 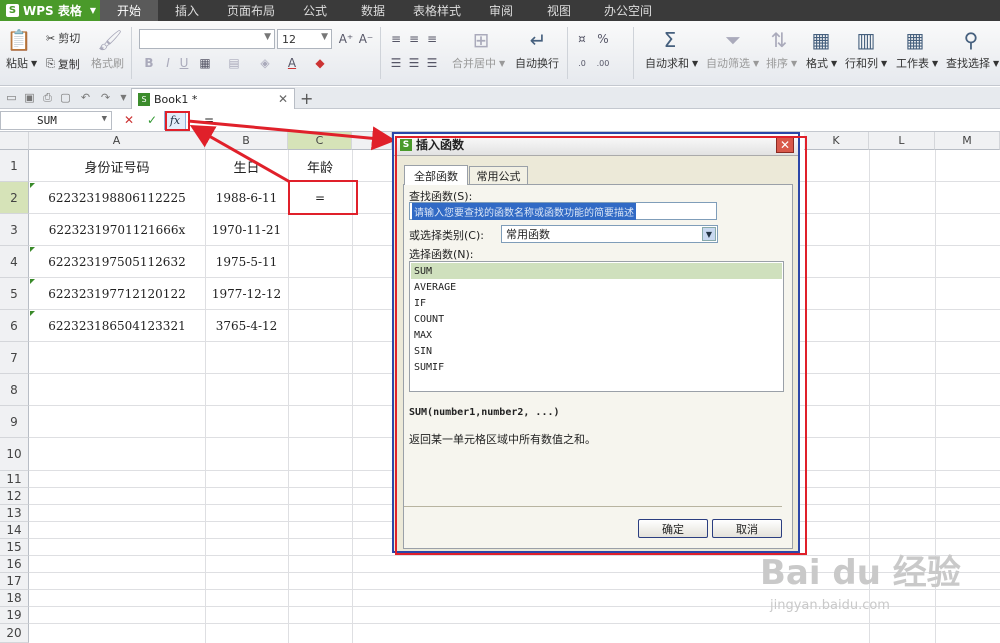 What do you see at coordinates (603, 63) in the screenshot?
I see `decrease-decimal-icon: .00` at bounding box center [603, 63].